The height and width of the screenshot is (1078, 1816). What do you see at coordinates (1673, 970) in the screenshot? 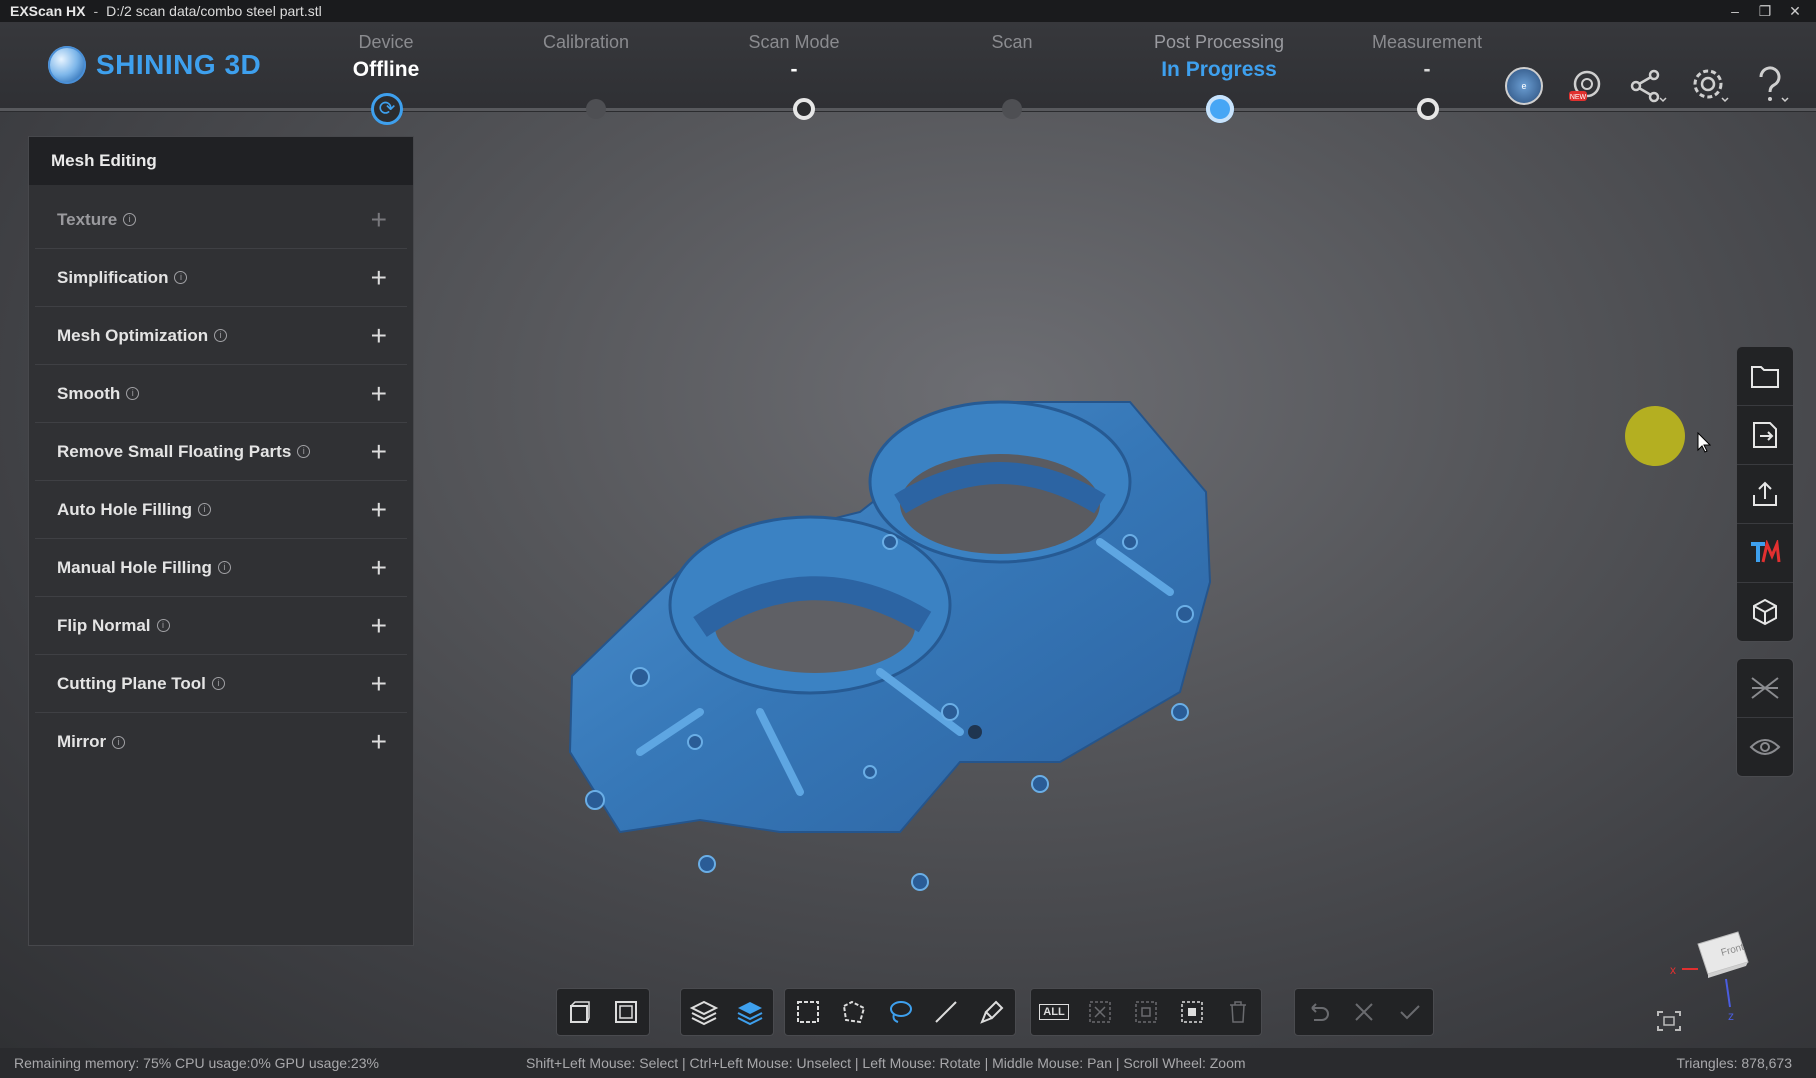
I see `axis-x-label: x` at bounding box center [1673, 970].